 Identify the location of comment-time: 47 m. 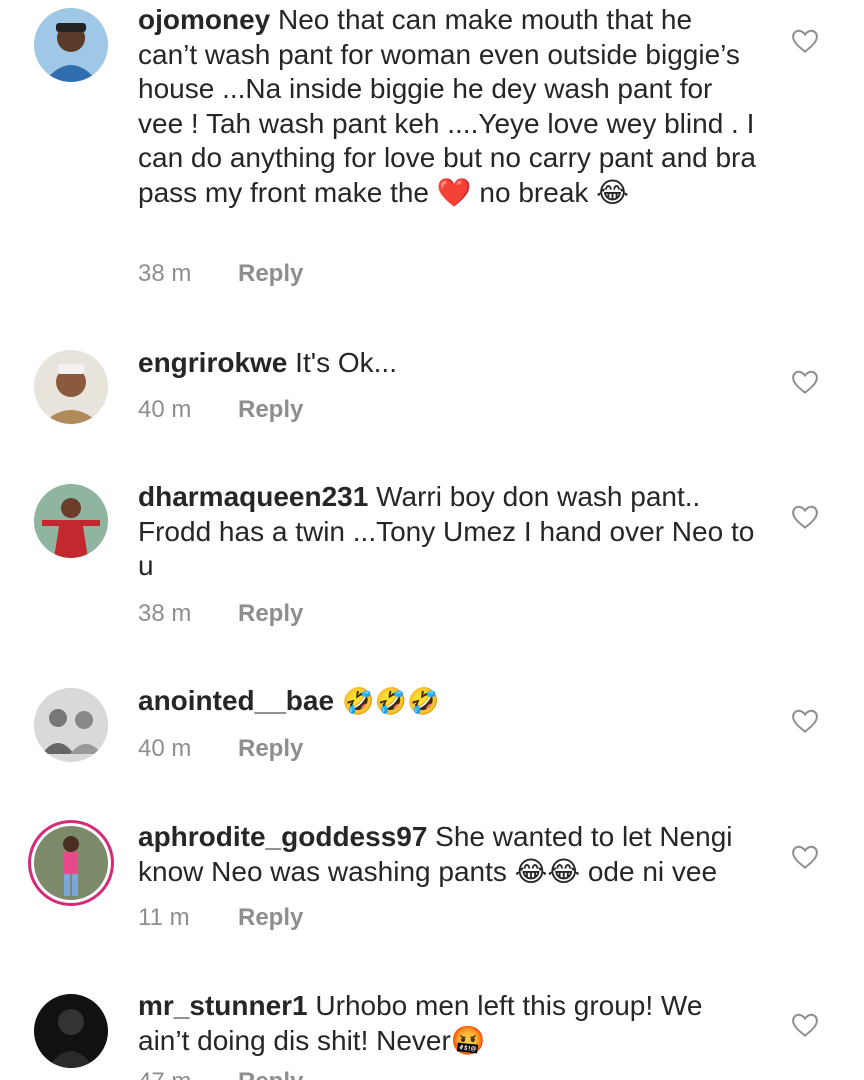
(188, 1074).